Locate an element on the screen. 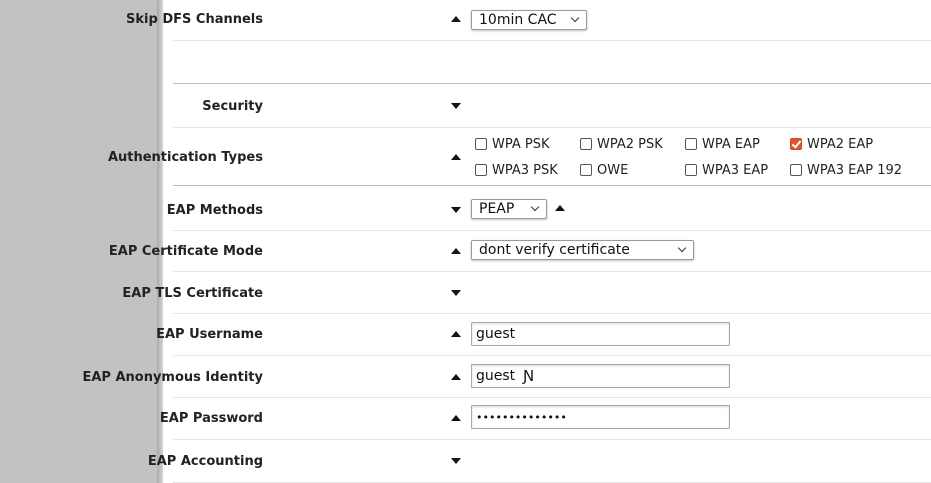 Image resolution: width=931 pixels, height=483 pixels. checkbox-label: WPA3 PSK is located at coordinates (525, 170).